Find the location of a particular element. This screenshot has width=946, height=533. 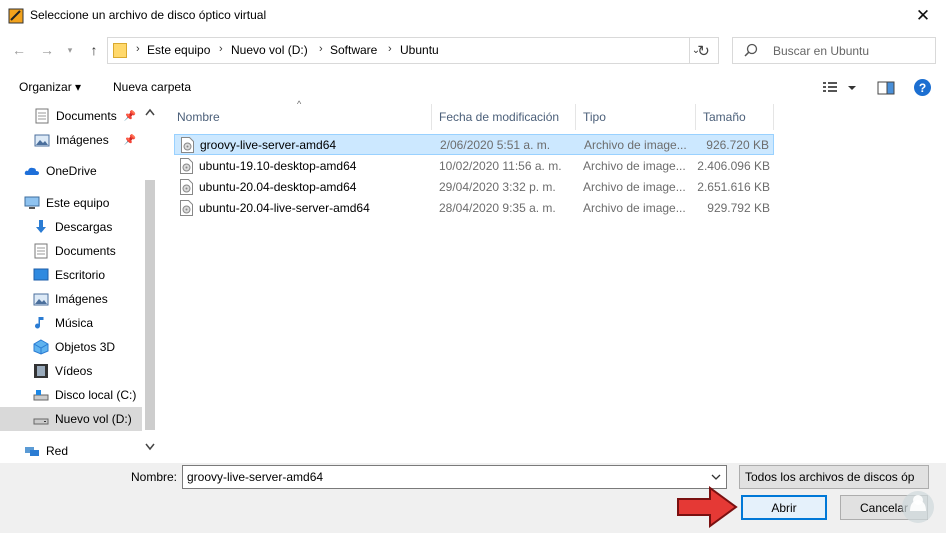

red-arrow-annotation-icon is located at coordinates (707, 507).